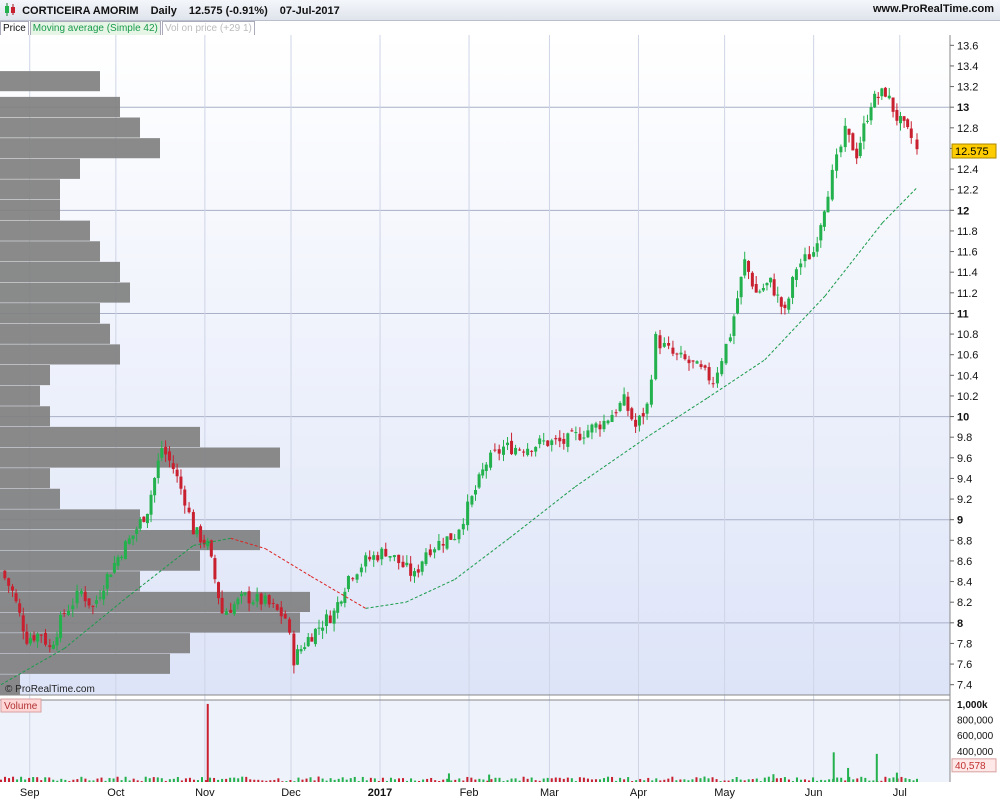  What do you see at coordinates (960, 521) in the screenshot?
I see `price-tick-label: 9` at bounding box center [960, 521].